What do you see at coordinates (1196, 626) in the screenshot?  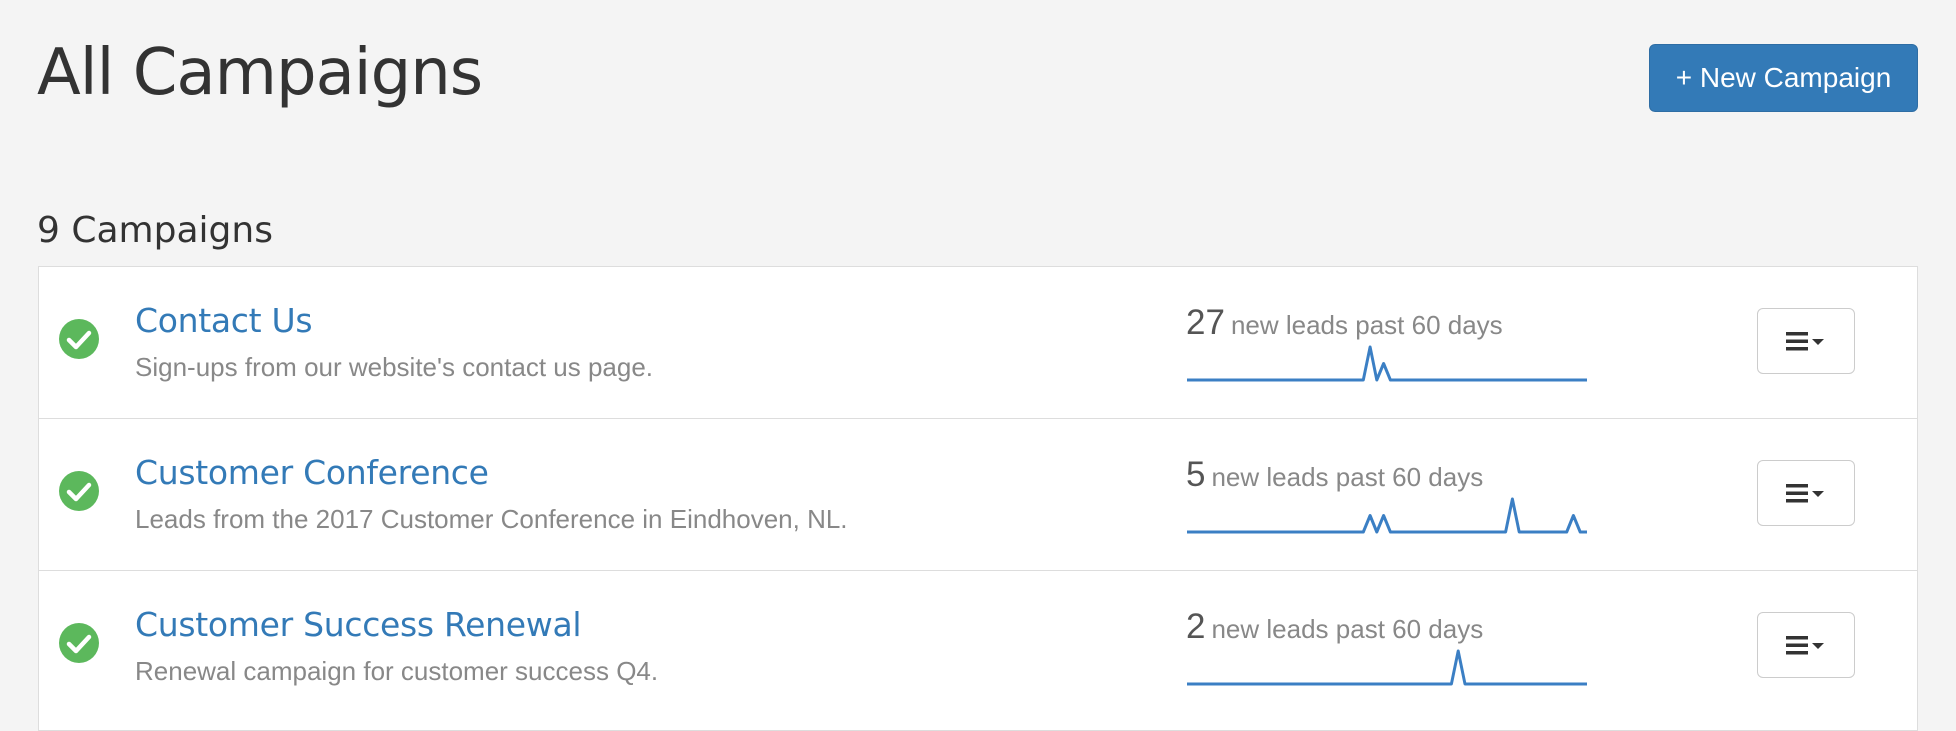 I see `lead-count: 2` at bounding box center [1196, 626].